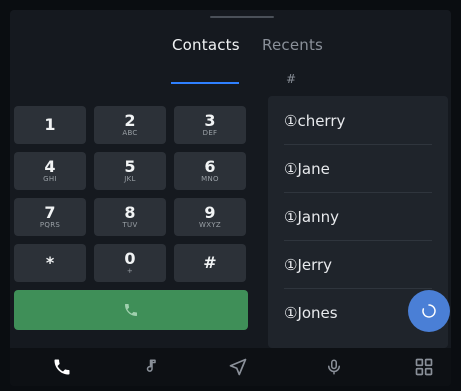 The height and width of the screenshot is (391, 461). I want to click on key-letters: JKL, so click(130, 178).